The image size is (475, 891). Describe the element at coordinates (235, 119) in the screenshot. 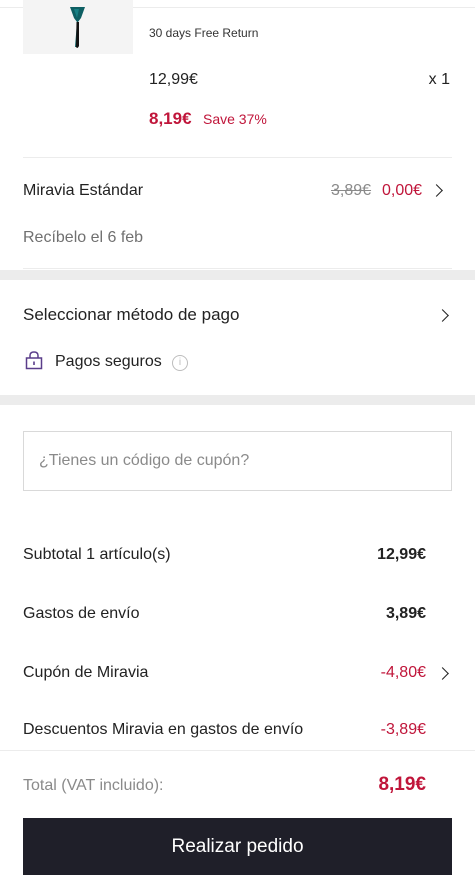

I see `save-percentage: Save 37%` at that location.